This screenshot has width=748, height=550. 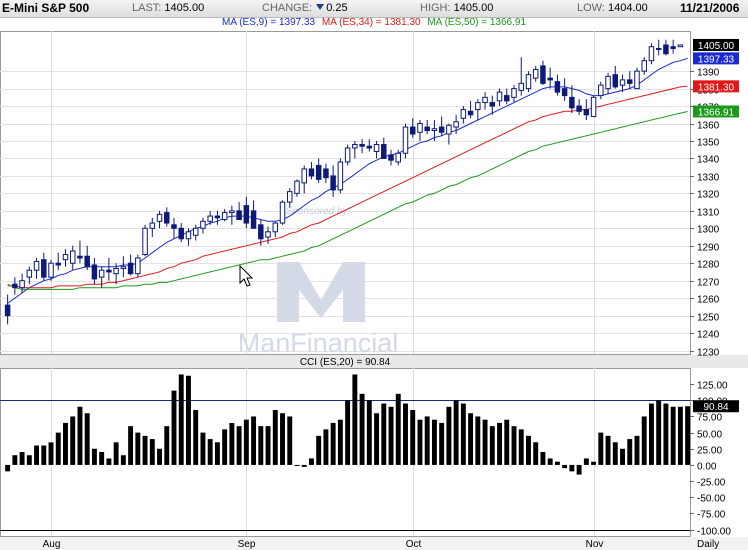 I want to click on cci-y-tick-label: -25.00, so click(x=711, y=483).